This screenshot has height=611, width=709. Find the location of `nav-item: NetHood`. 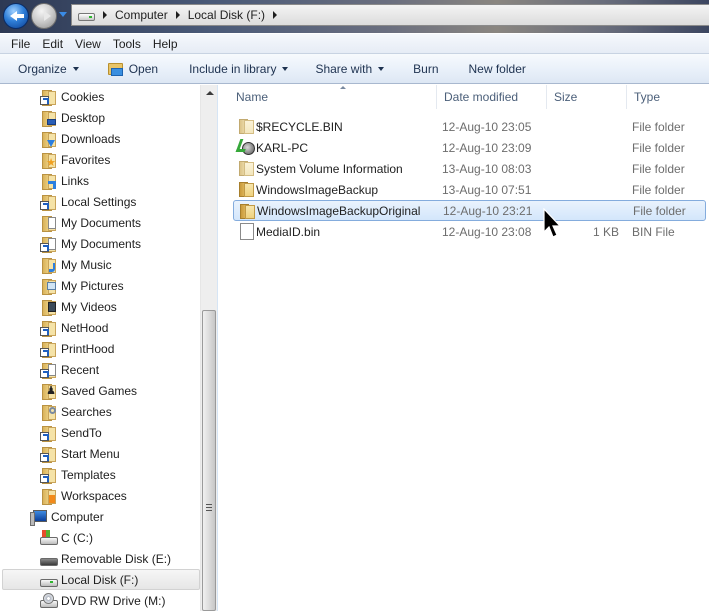

nav-item: NetHood is located at coordinates (99, 327).